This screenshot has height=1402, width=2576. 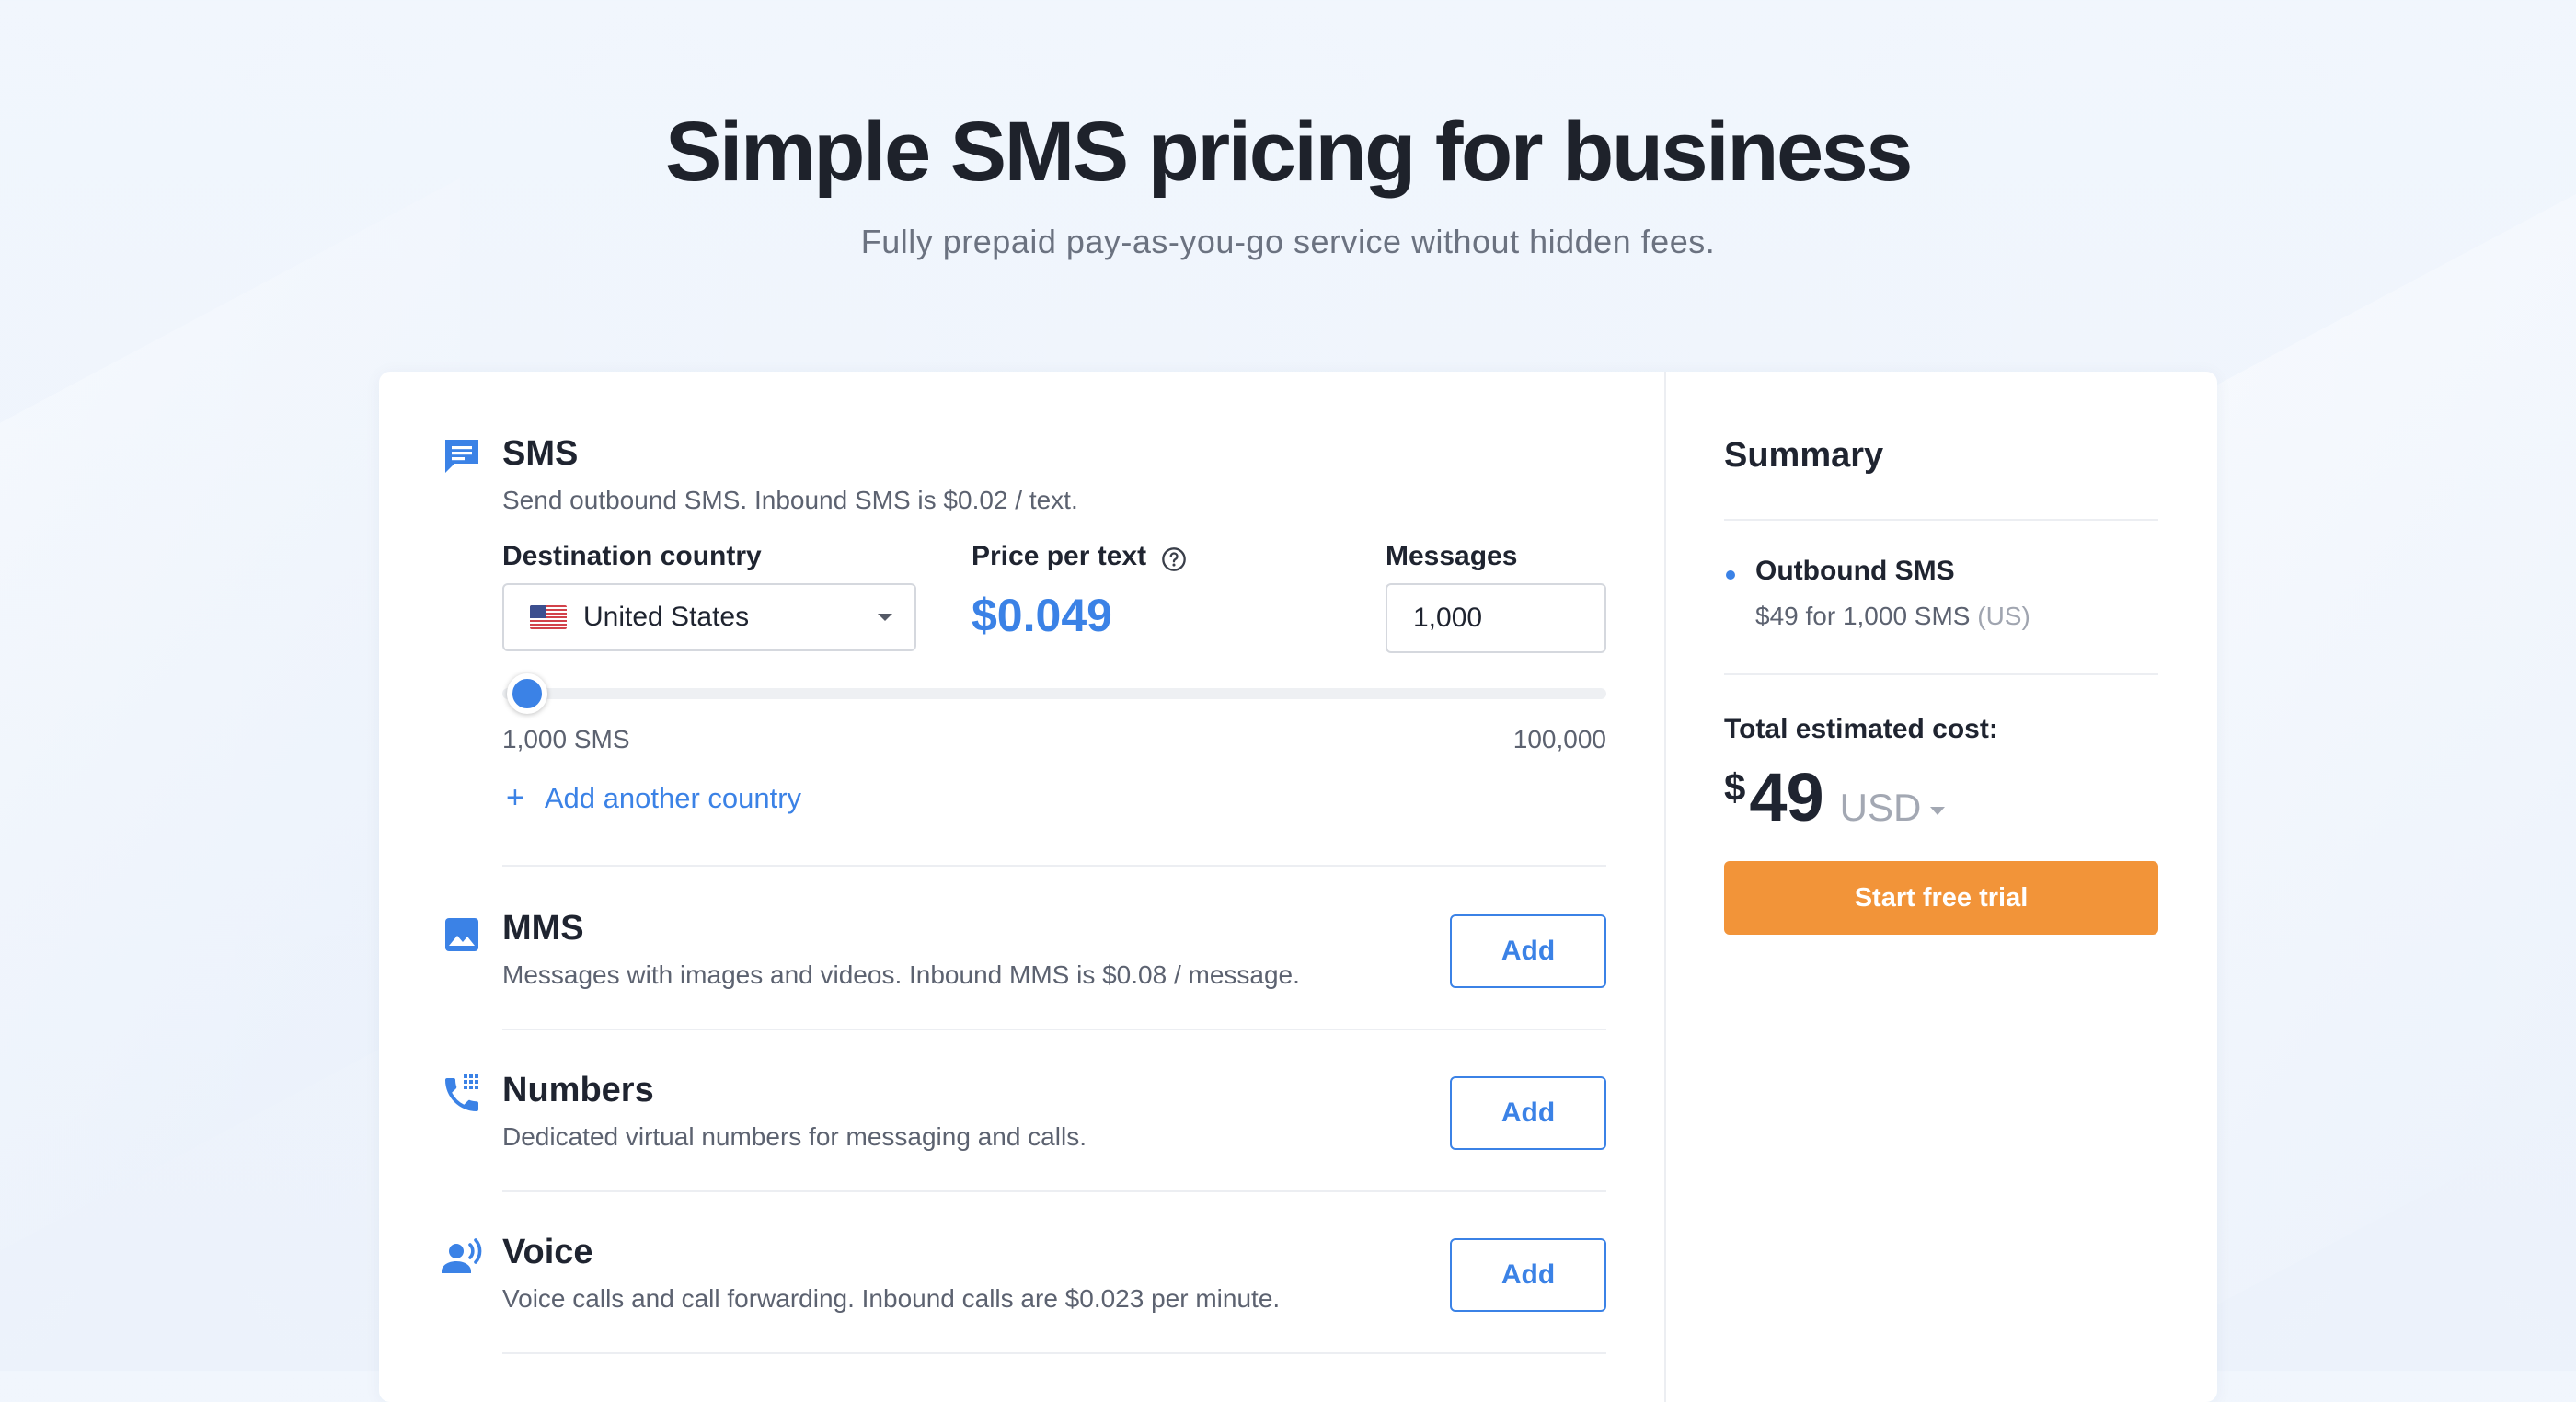 What do you see at coordinates (1863, 616) in the screenshot?
I see `summary-item-price: $49 for 1,000 SMS` at bounding box center [1863, 616].